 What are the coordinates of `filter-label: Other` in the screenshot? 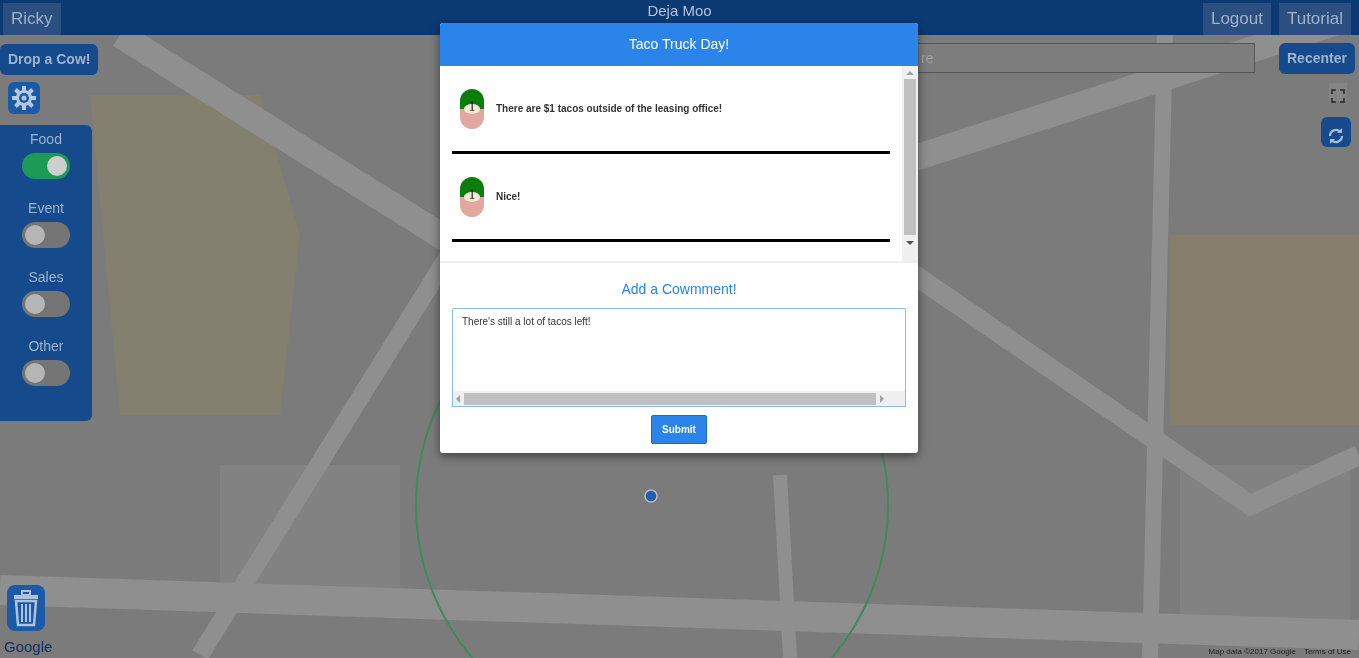 It's located at (46, 346).